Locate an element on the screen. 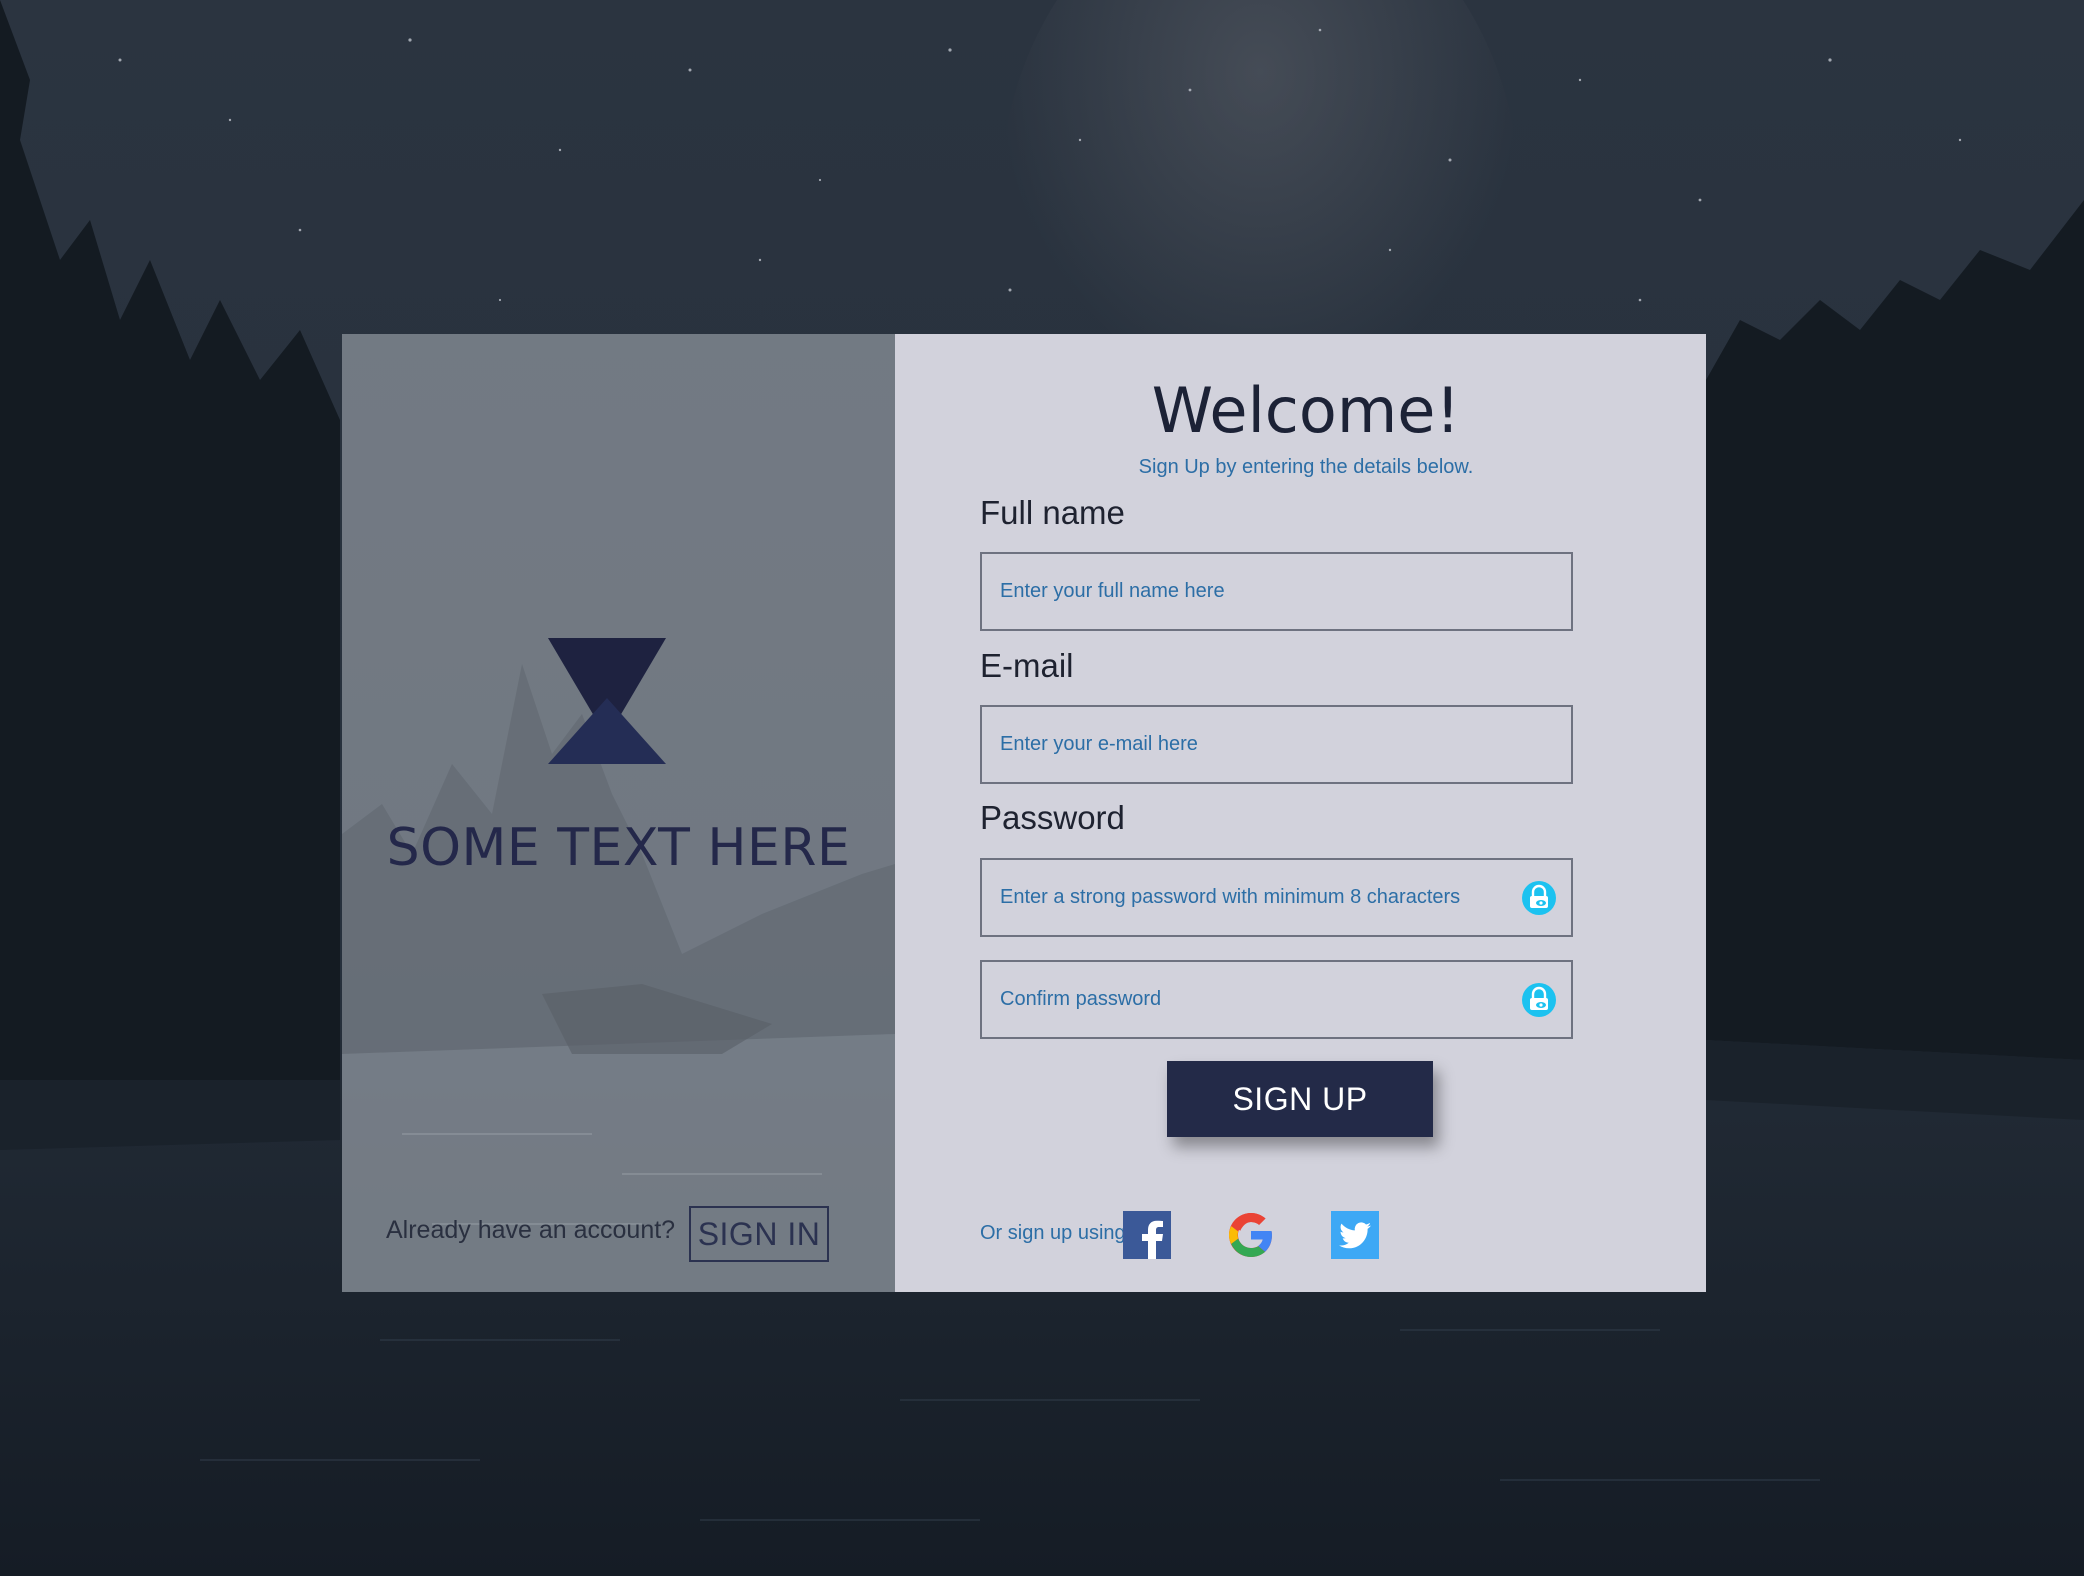 This screenshot has height=1576, width=2084. confirm-password-input is located at coordinates (1276, 999).